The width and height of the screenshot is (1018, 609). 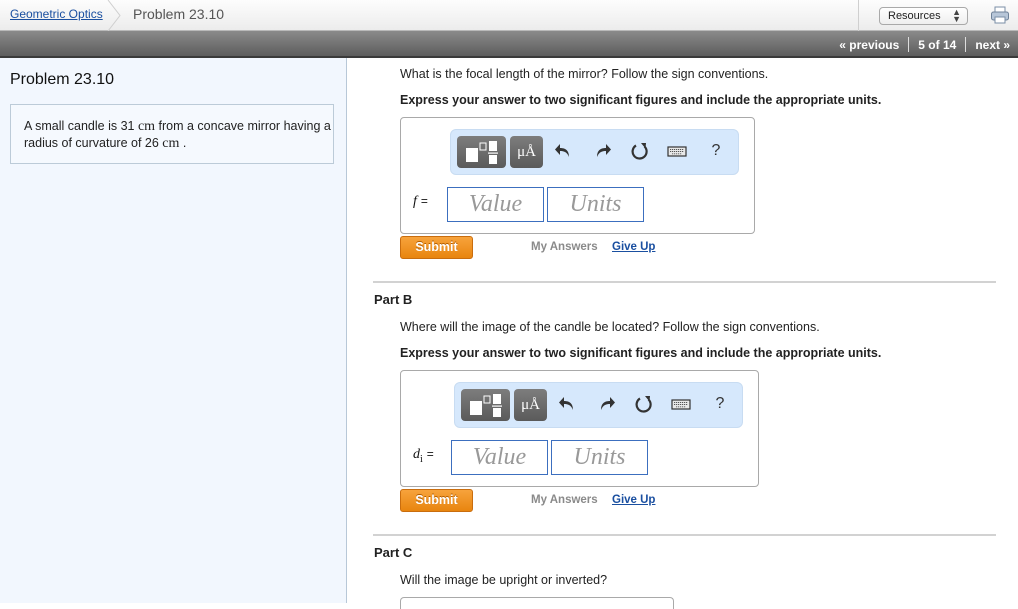 I want to click on problem-position: 5 of 14, so click(x=937, y=44).